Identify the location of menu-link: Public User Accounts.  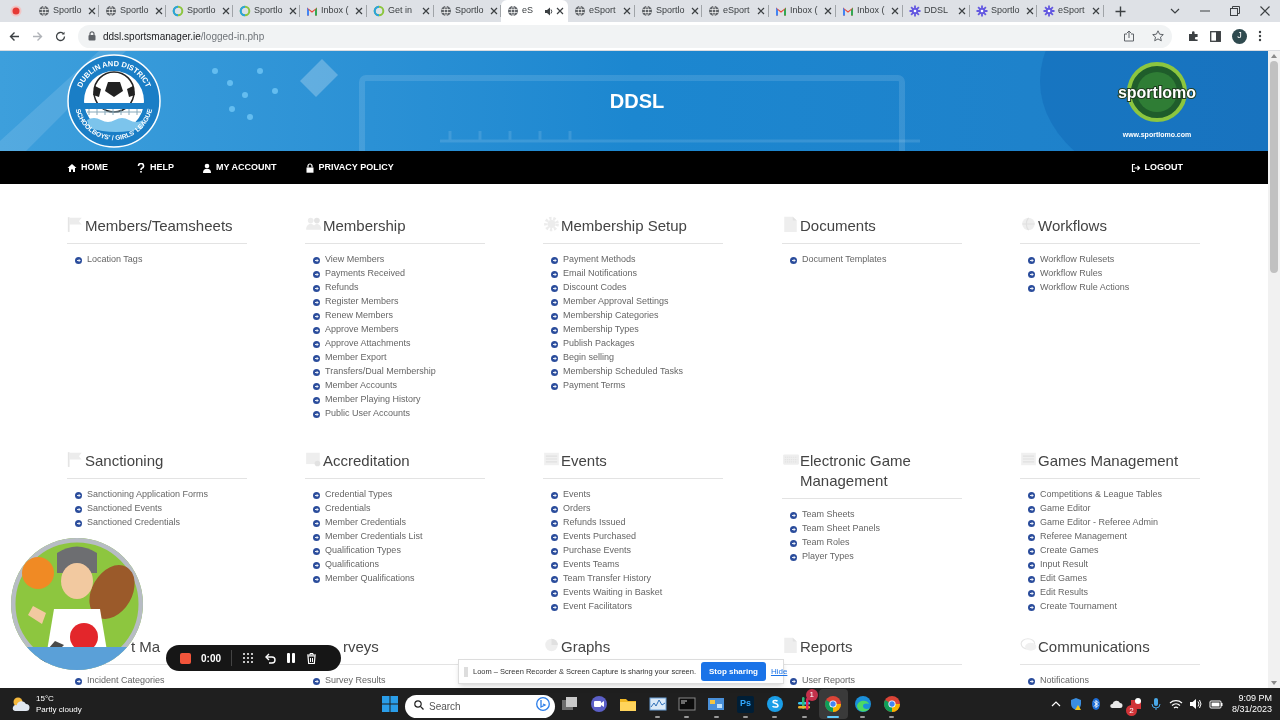
(368, 414).